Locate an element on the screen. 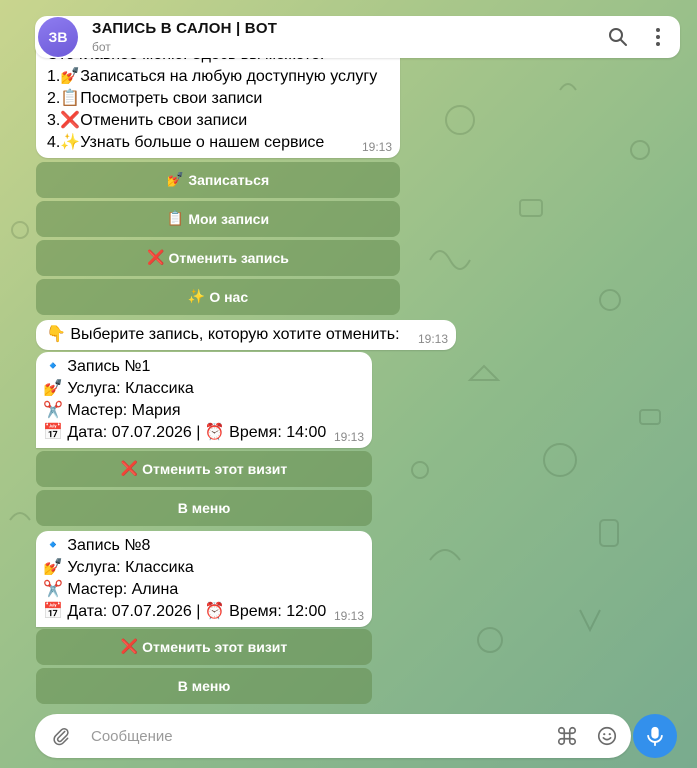 The image size is (697, 768). about-button: ✨ О нас is located at coordinates (218, 297).